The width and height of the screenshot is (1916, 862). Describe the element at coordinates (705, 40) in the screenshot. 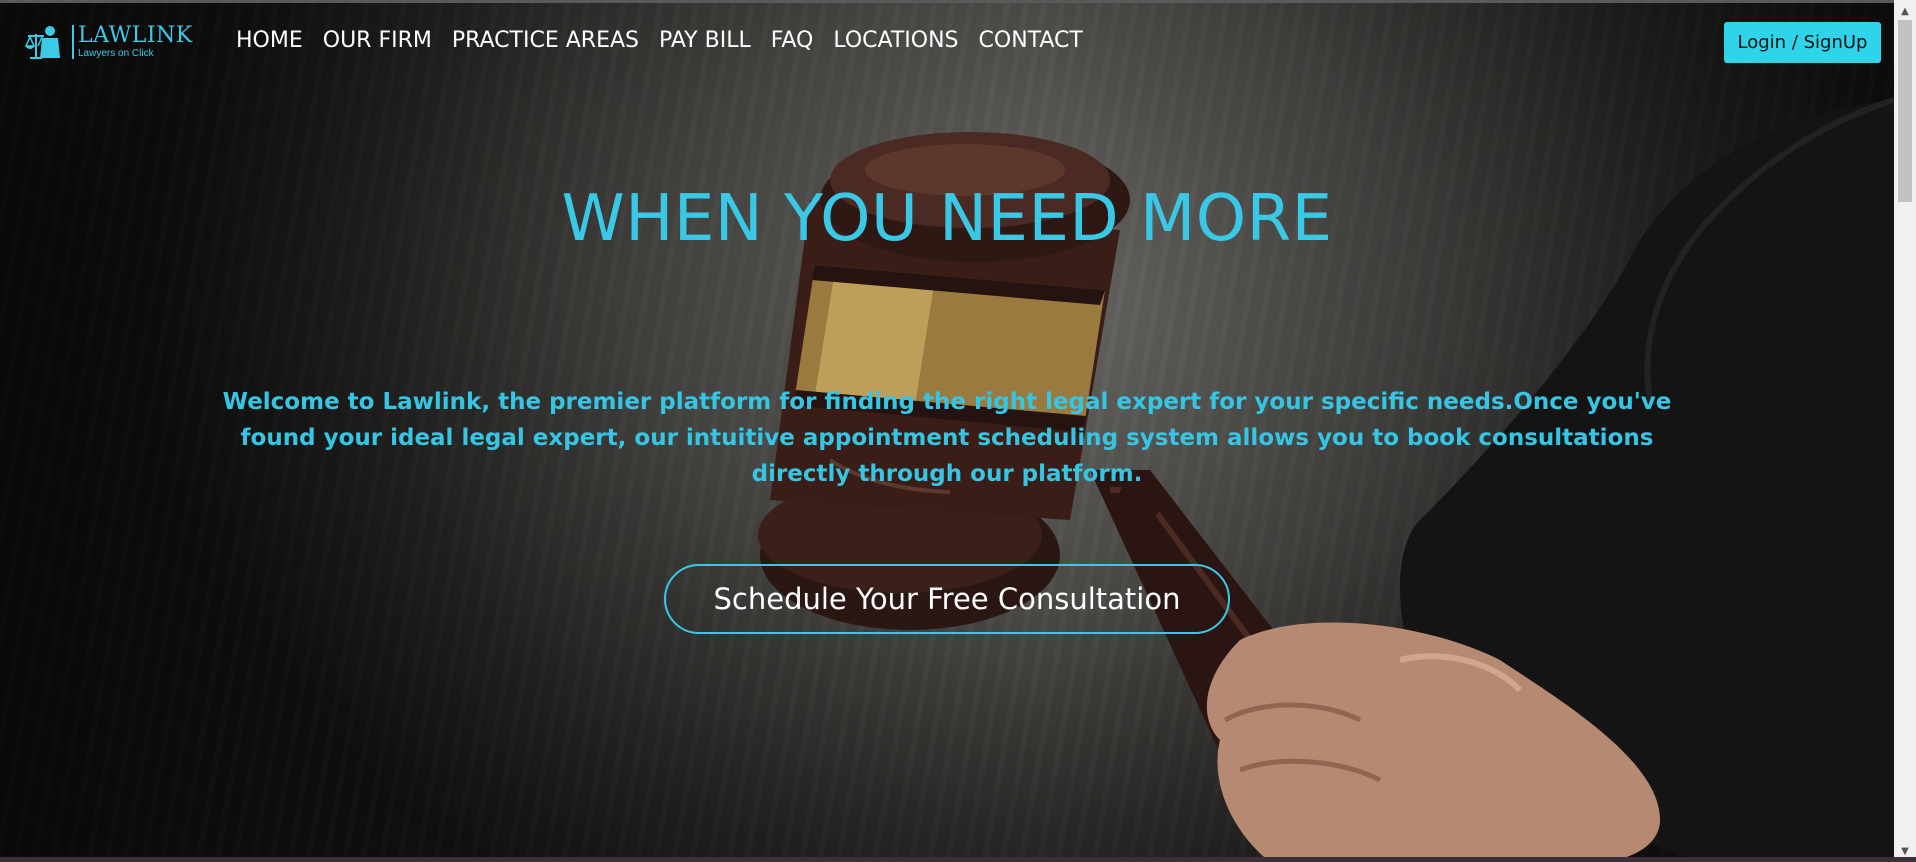

I see `nav-item-pay-bill: PAY BILL` at that location.